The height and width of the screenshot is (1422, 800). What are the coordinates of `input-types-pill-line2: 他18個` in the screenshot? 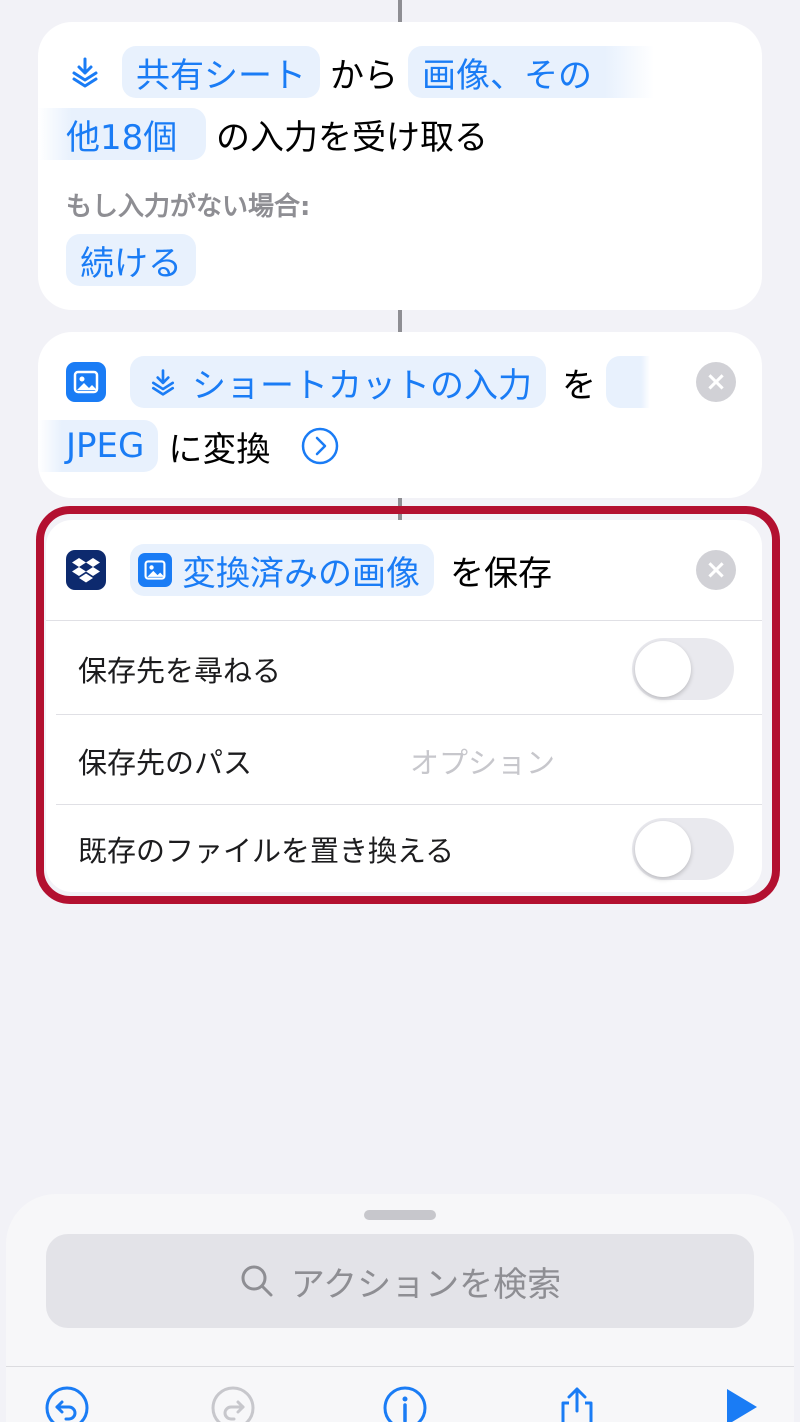 It's located at (122, 134).